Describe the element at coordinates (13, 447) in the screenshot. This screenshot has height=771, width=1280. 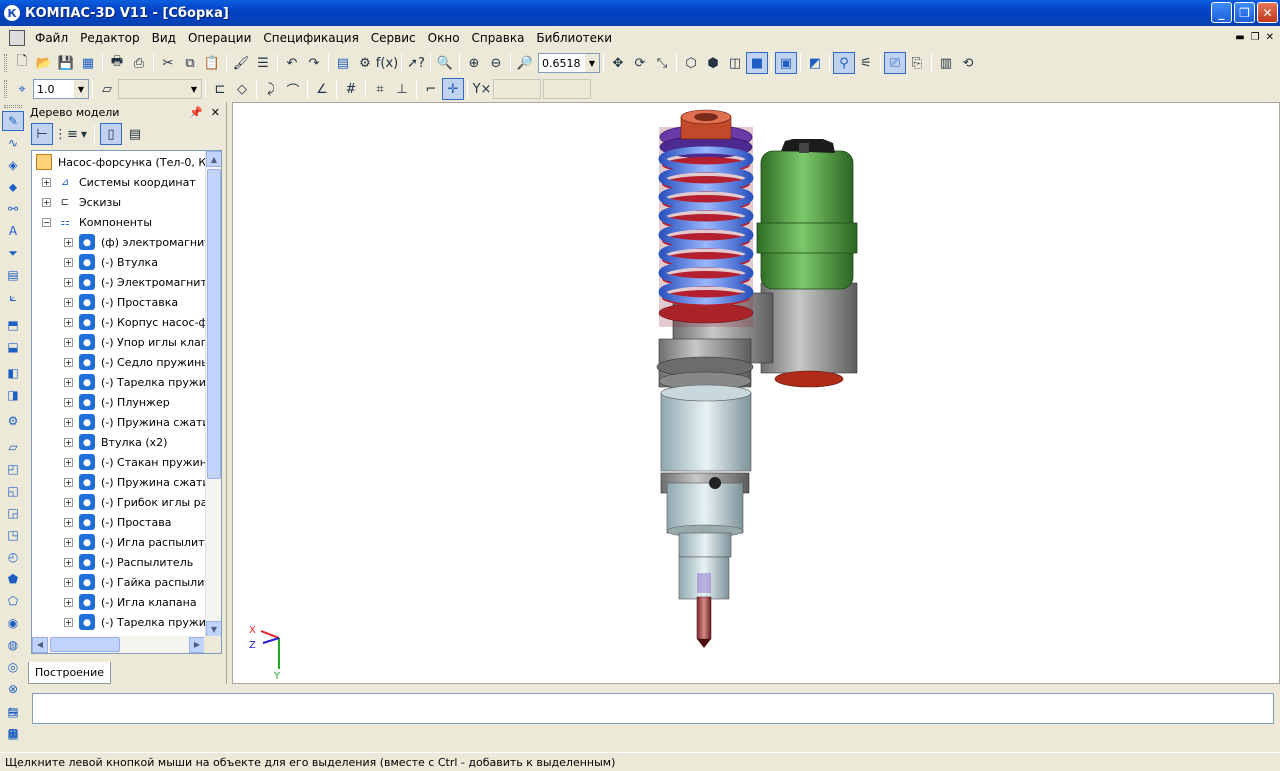
I see `move-component-icon: ▱` at that location.